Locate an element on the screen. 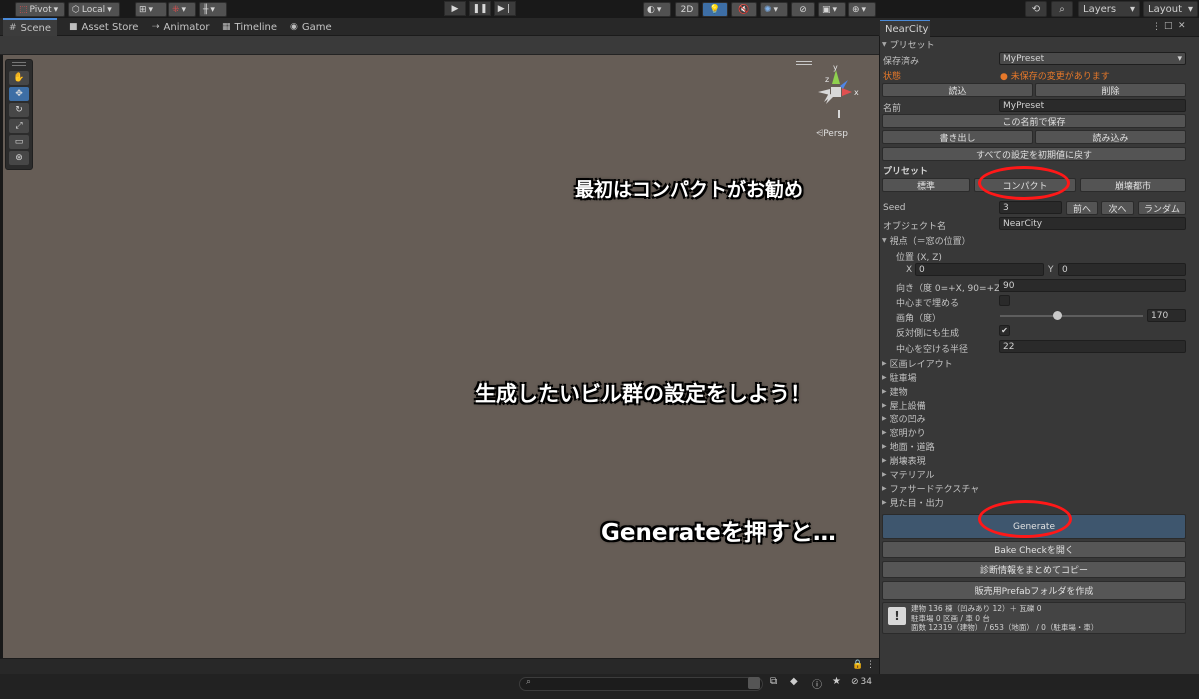 The height and width of the screenshot is (699, 1199). search-icon: ⌕ is located at coordinates (1062, 9).